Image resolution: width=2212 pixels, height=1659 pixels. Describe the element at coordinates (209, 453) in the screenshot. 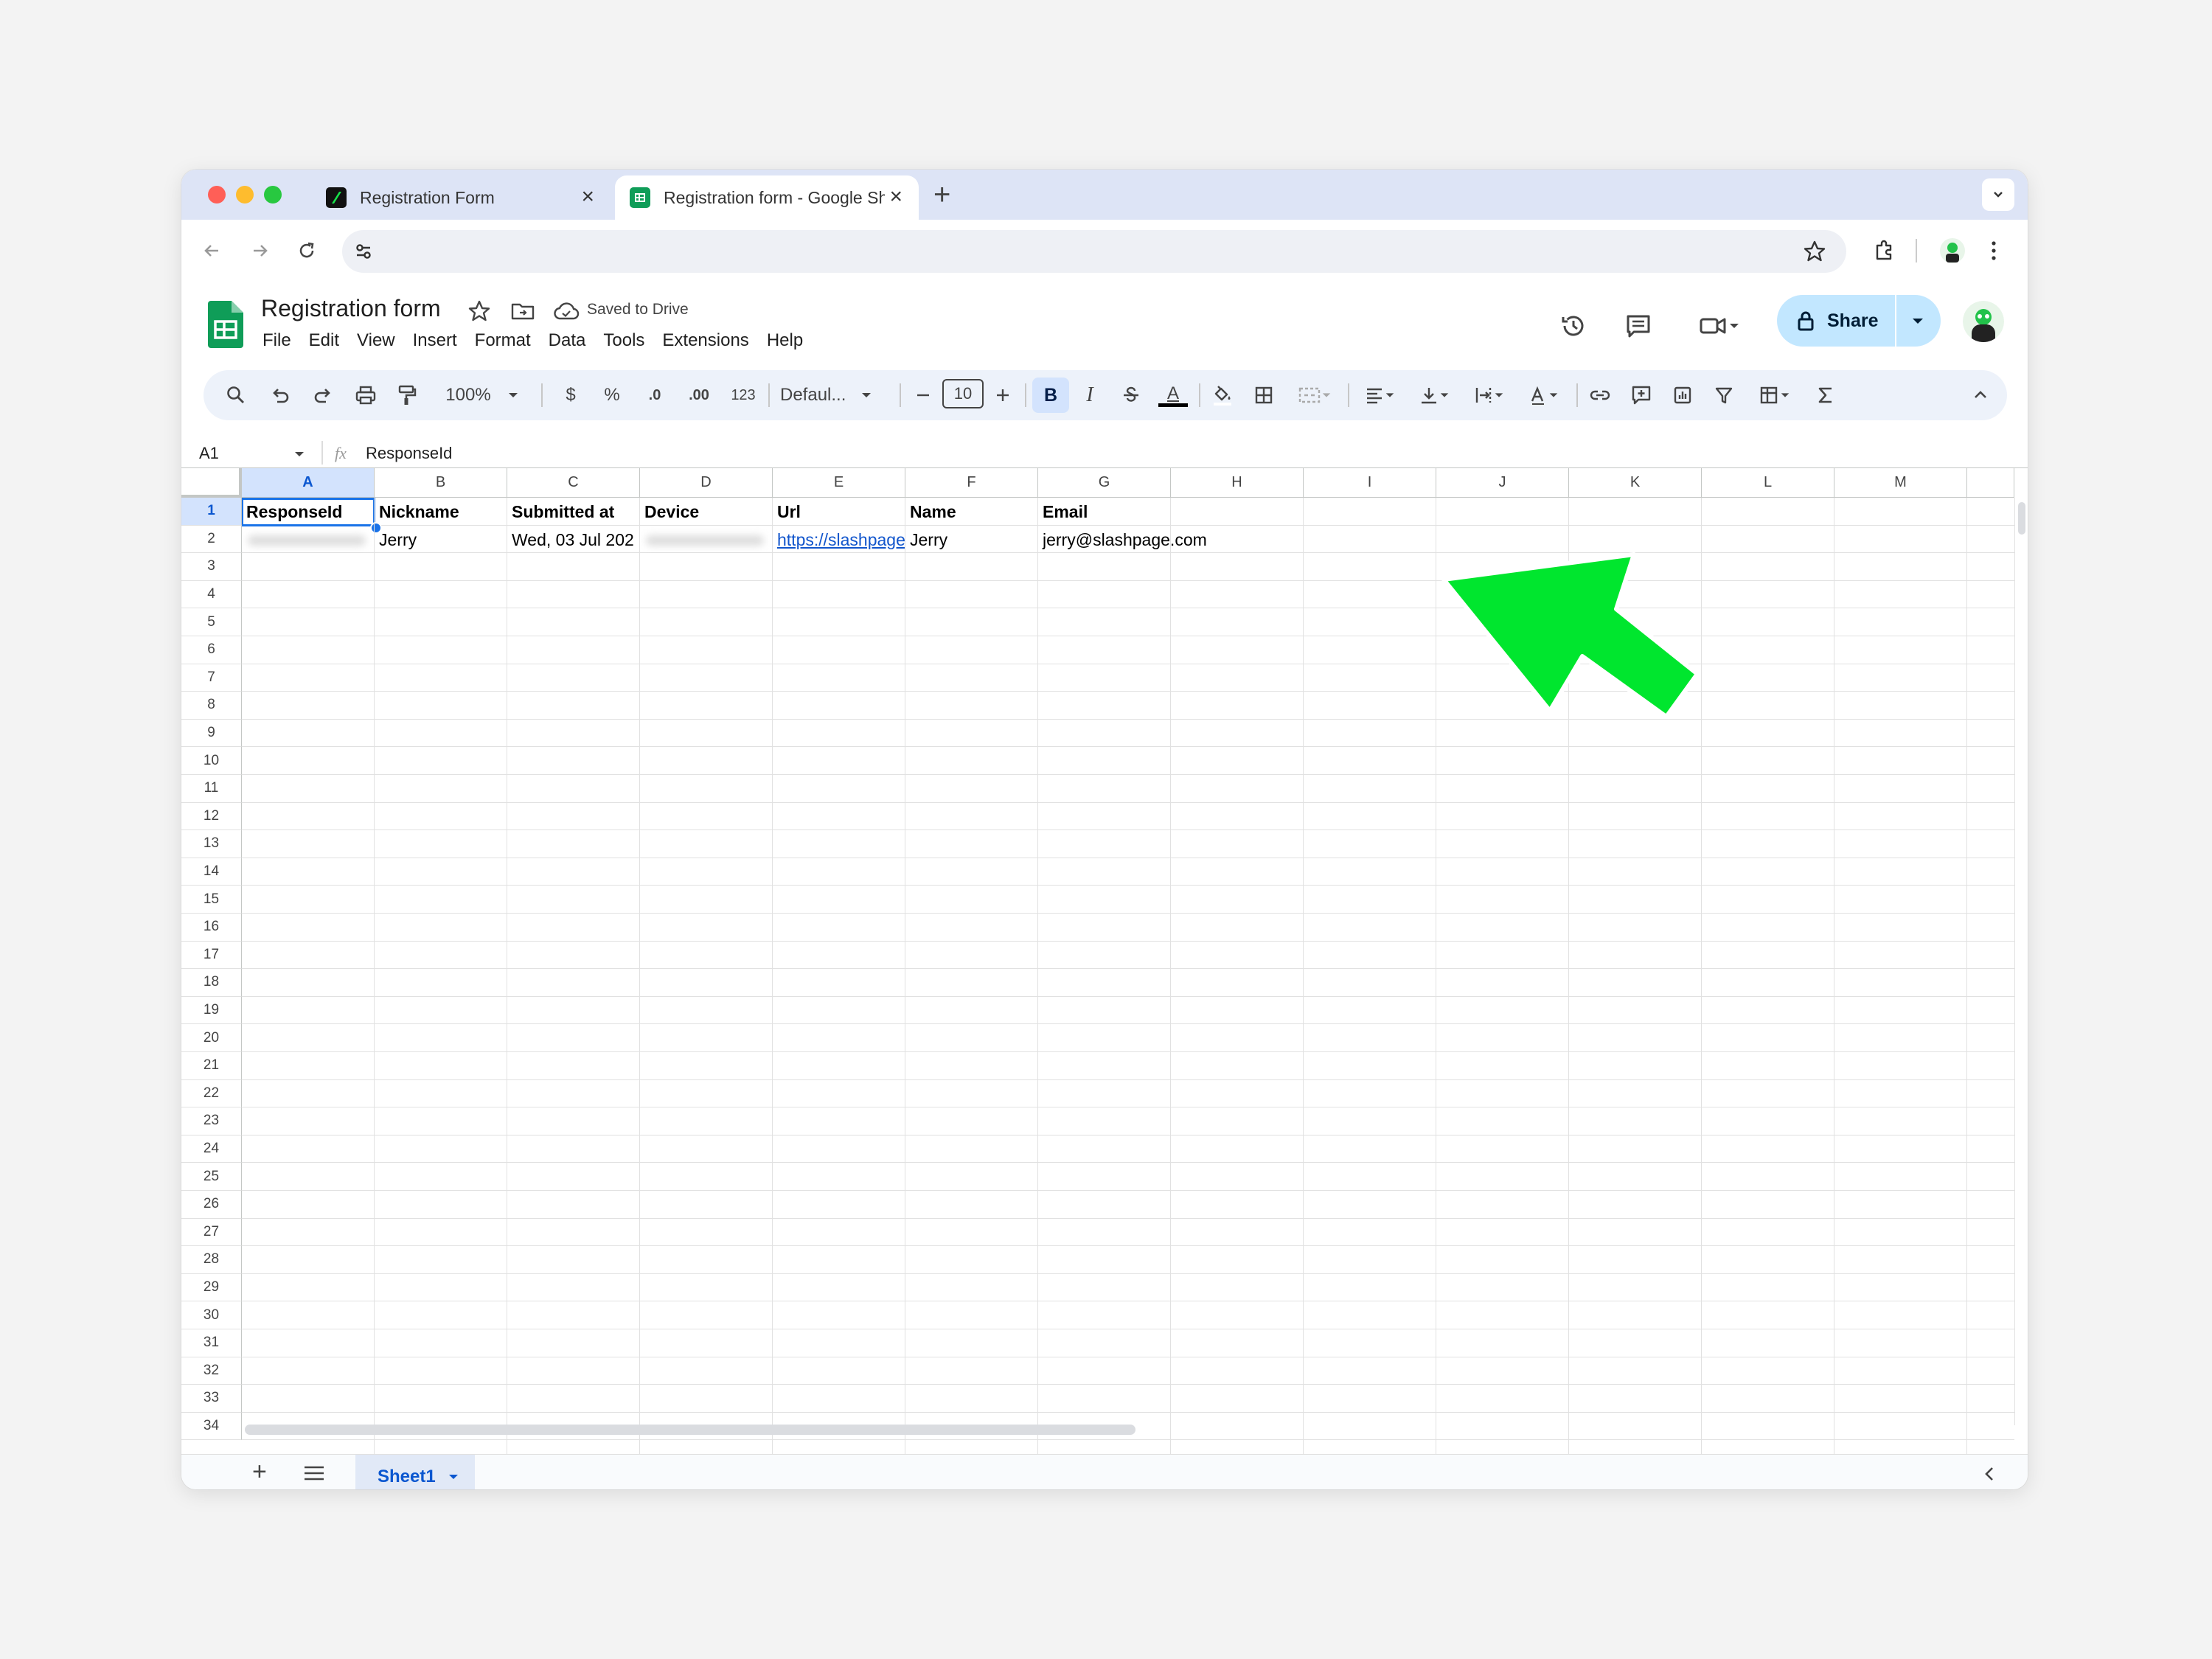

I see `name-box: A1` at that location.